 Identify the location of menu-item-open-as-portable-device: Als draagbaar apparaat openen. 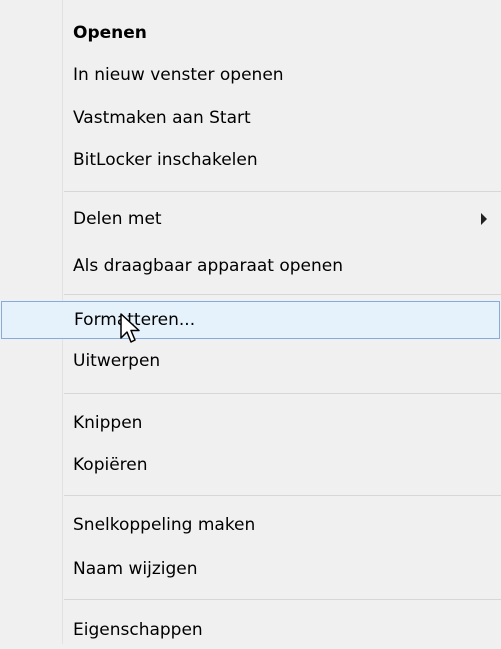
(250, 266).